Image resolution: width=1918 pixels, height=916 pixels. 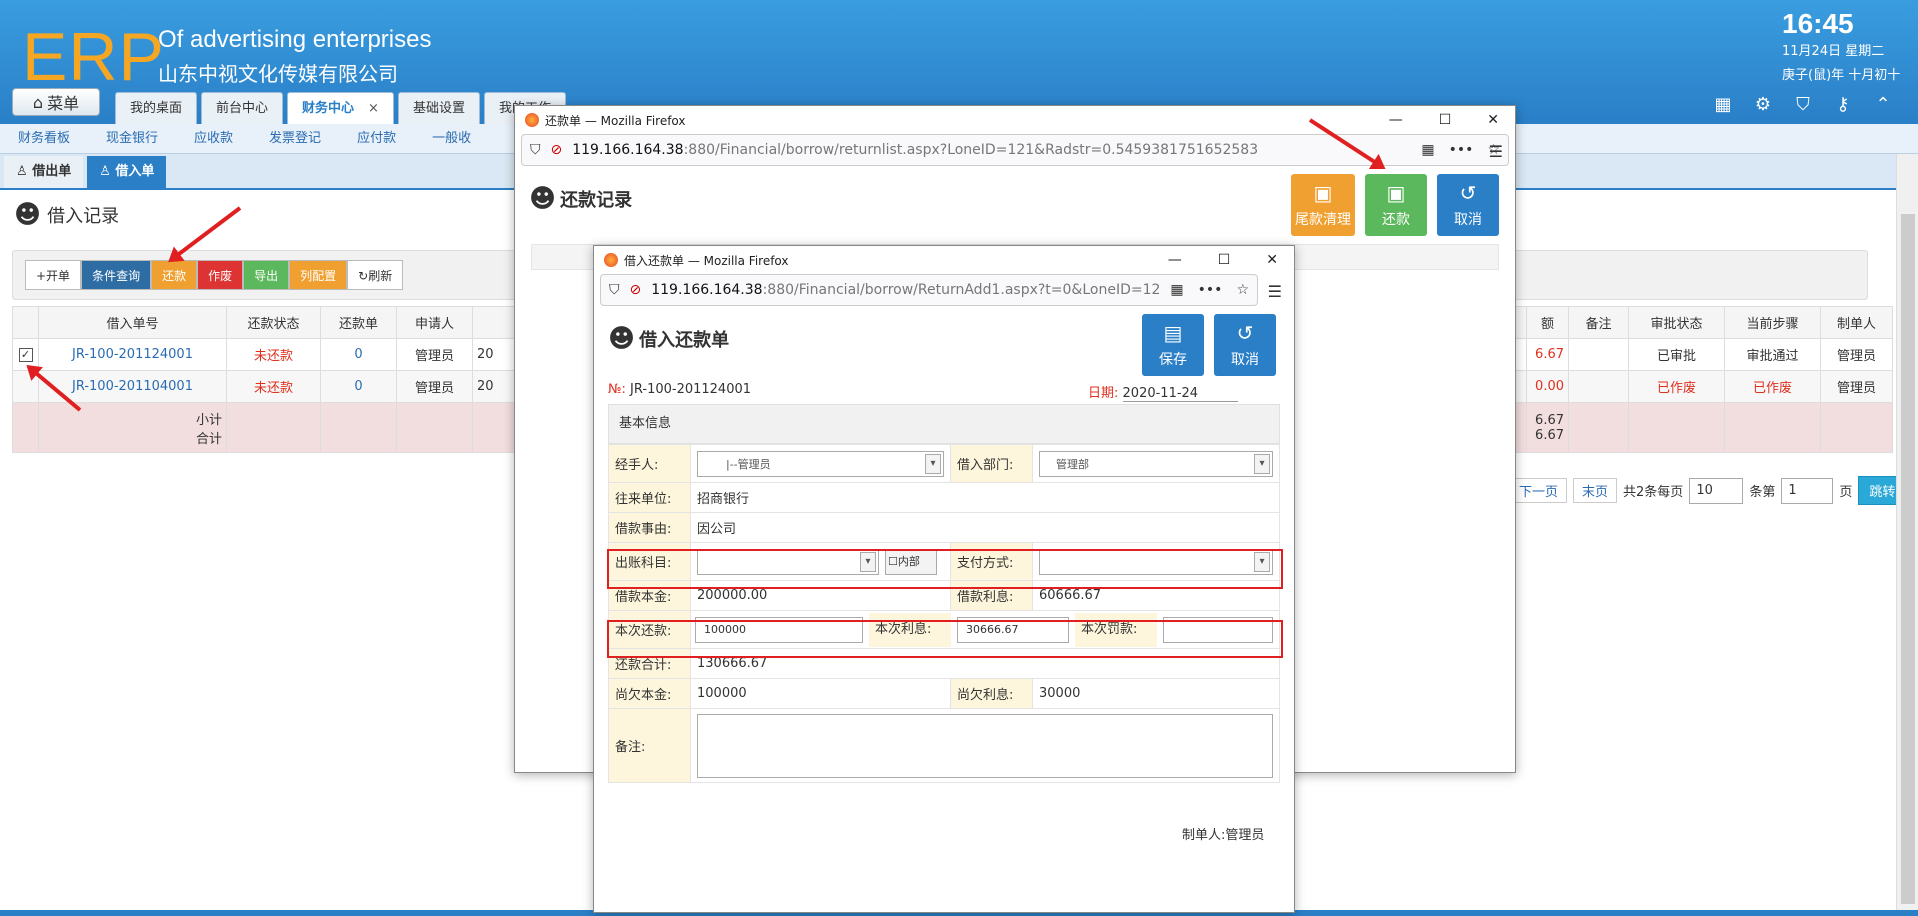 I want to click on refresh-button: ↻刷新, so click(x=375, y=275).